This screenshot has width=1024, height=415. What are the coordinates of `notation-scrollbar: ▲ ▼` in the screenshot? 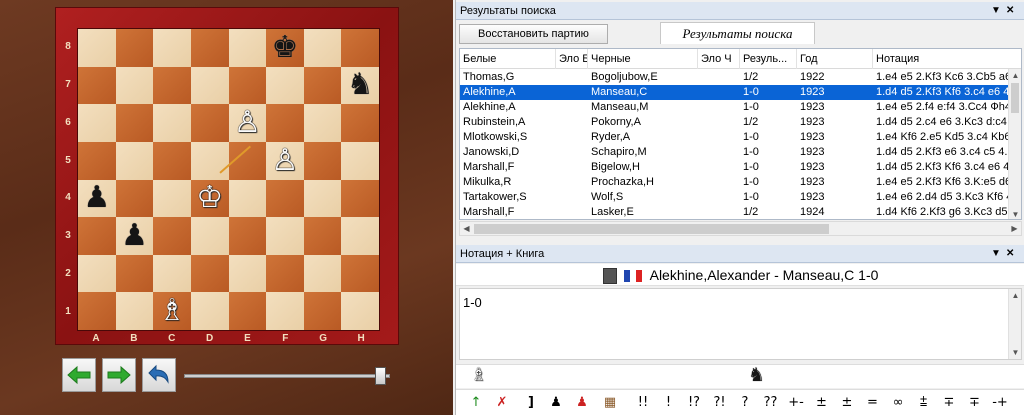 It's located at (1014, 324).